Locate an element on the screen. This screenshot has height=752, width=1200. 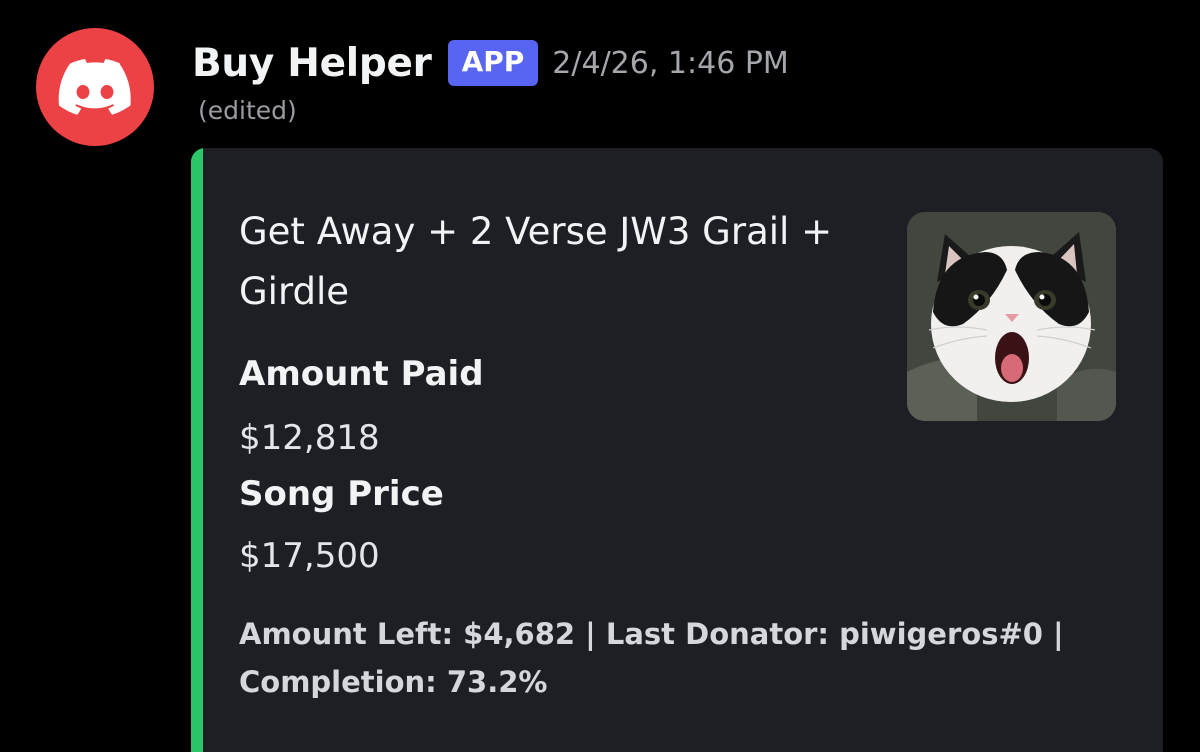
edited-label: (edited) is located at coordinates (247, 110).